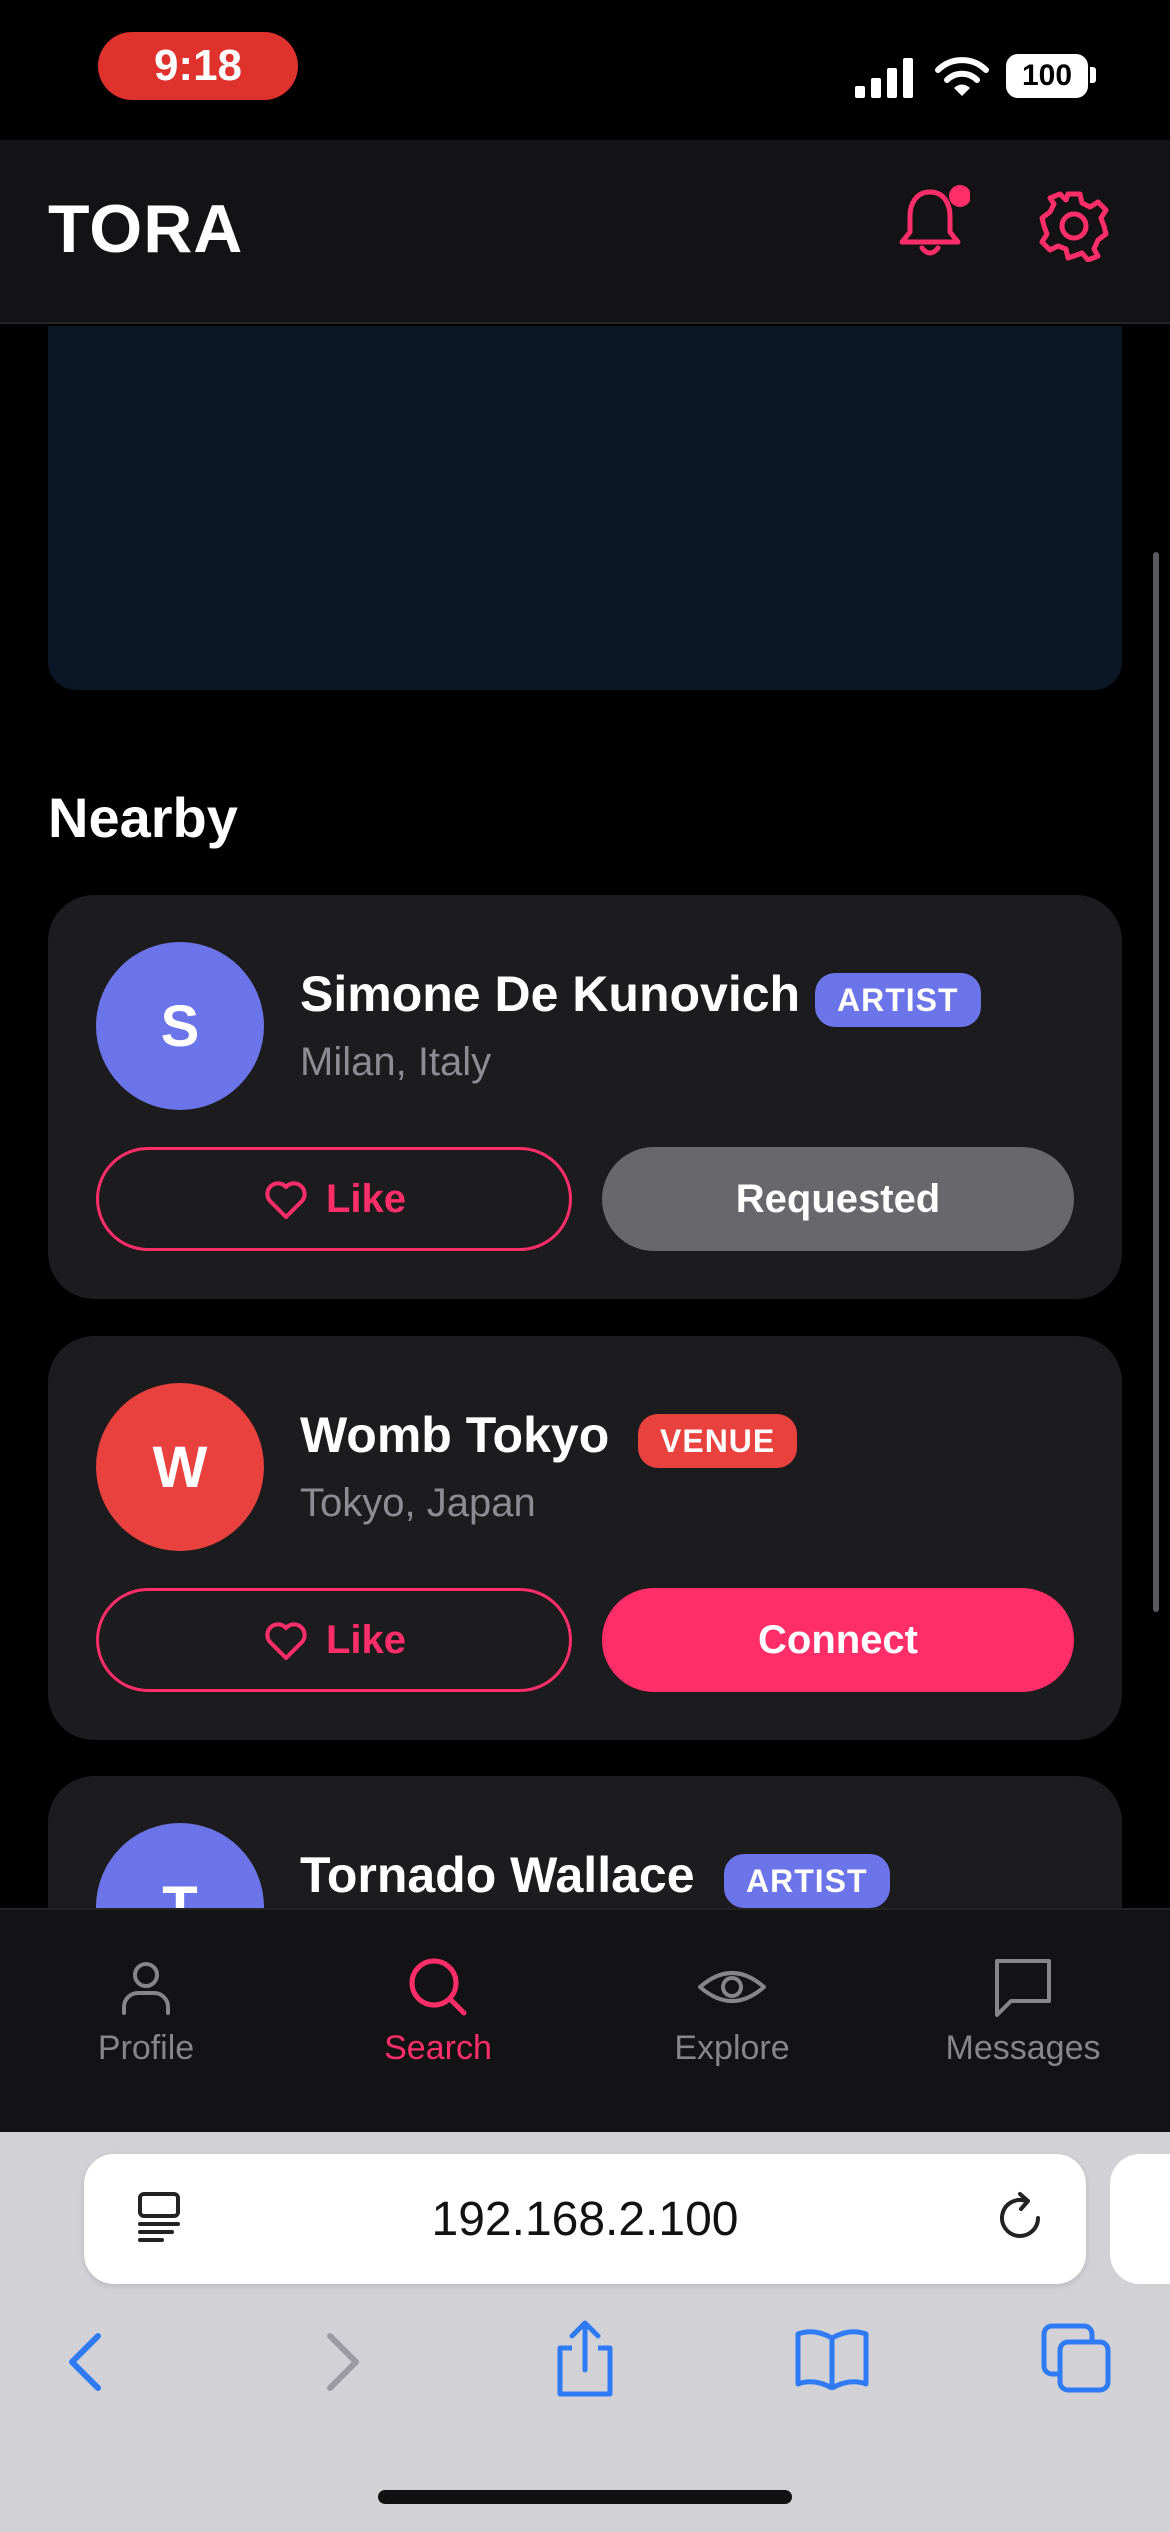  What do you see at coordinates (438, 1987) in the screenshot?
I see `search-icon` at bounding box center [438, 1987].